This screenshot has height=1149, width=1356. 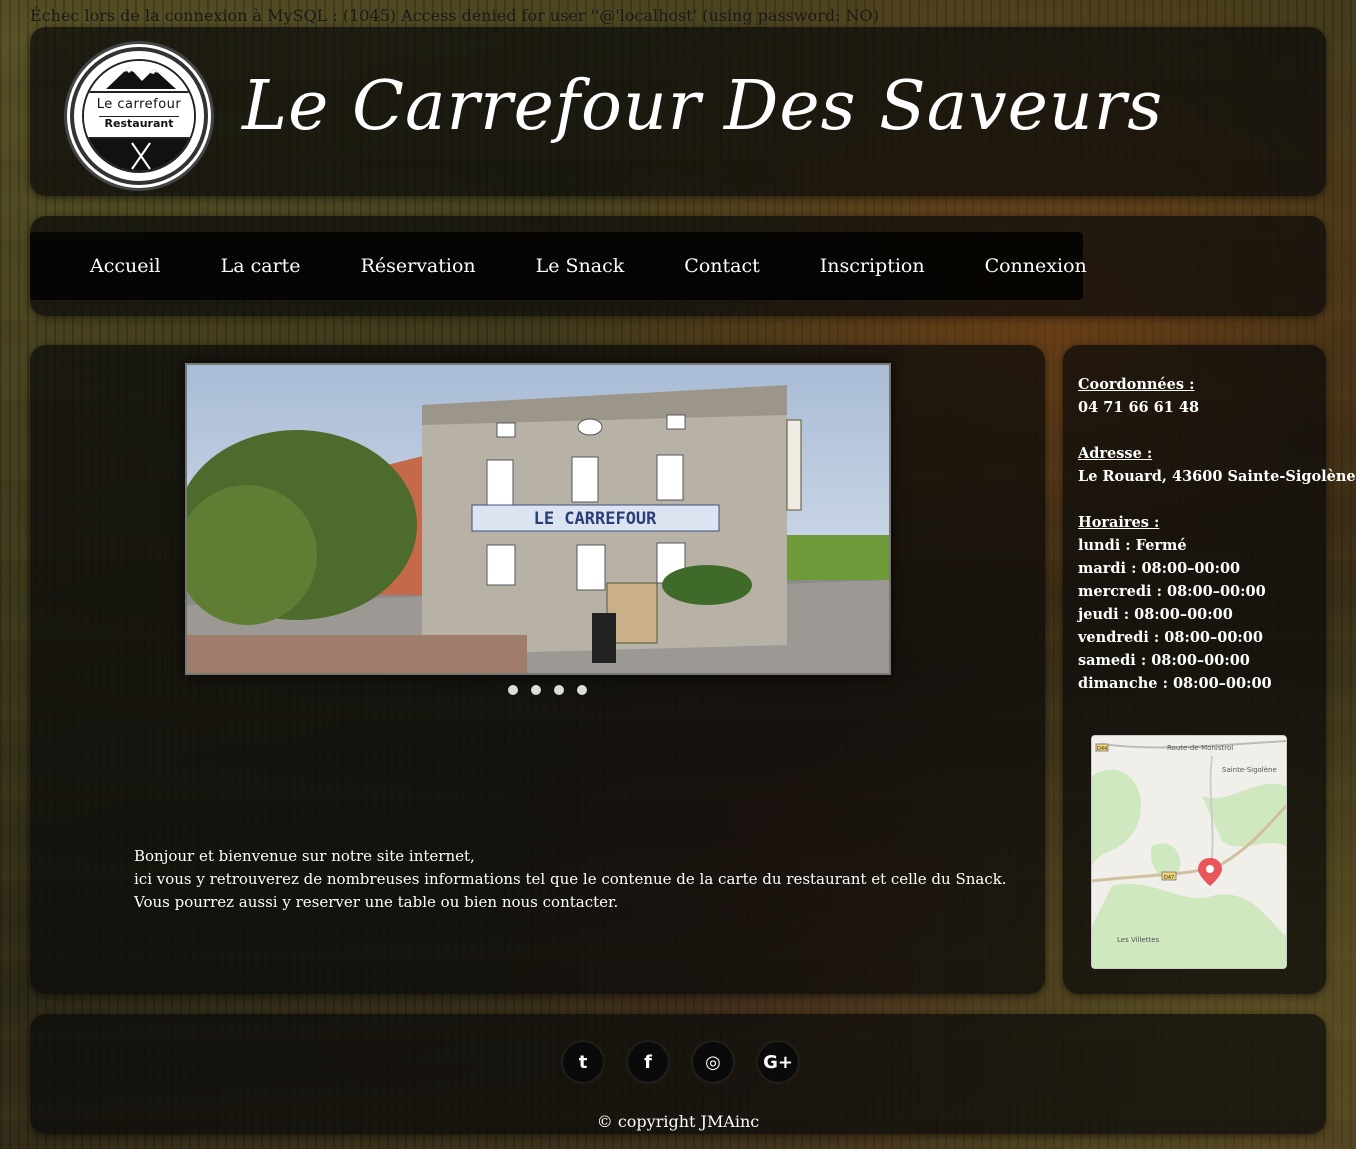 What do you see at coordinates (778, 1062) in the screenshot?
I see `google-plus-icon: G+` at bounding box center [778, 1062].